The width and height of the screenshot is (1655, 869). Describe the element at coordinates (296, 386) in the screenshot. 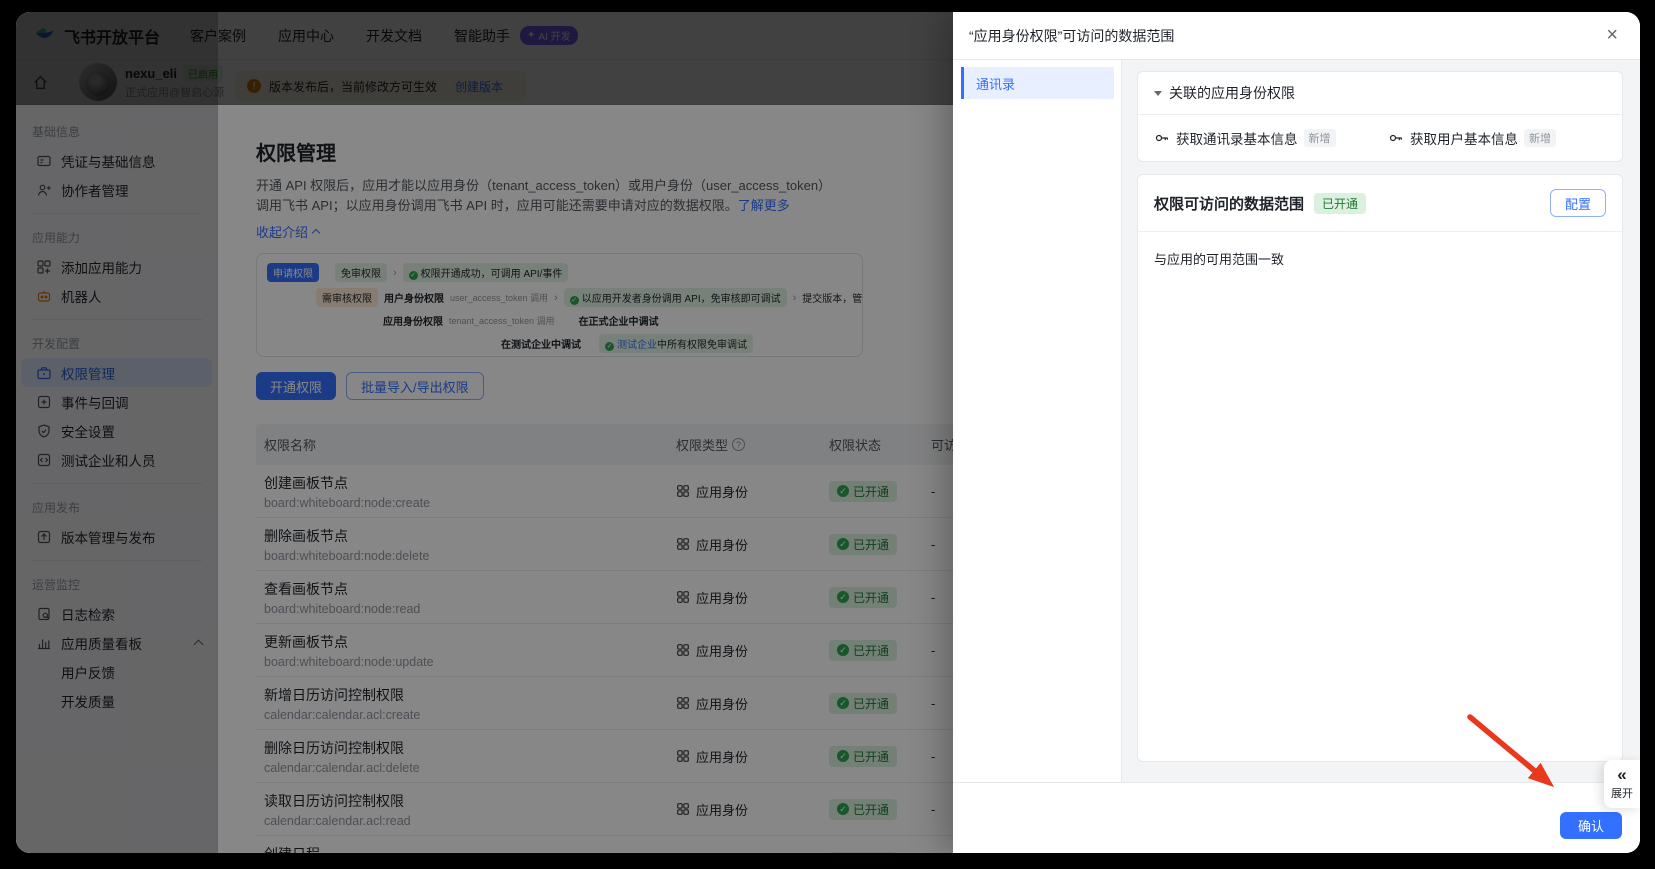

I see `open-permission-button: 开通权限` at that location.